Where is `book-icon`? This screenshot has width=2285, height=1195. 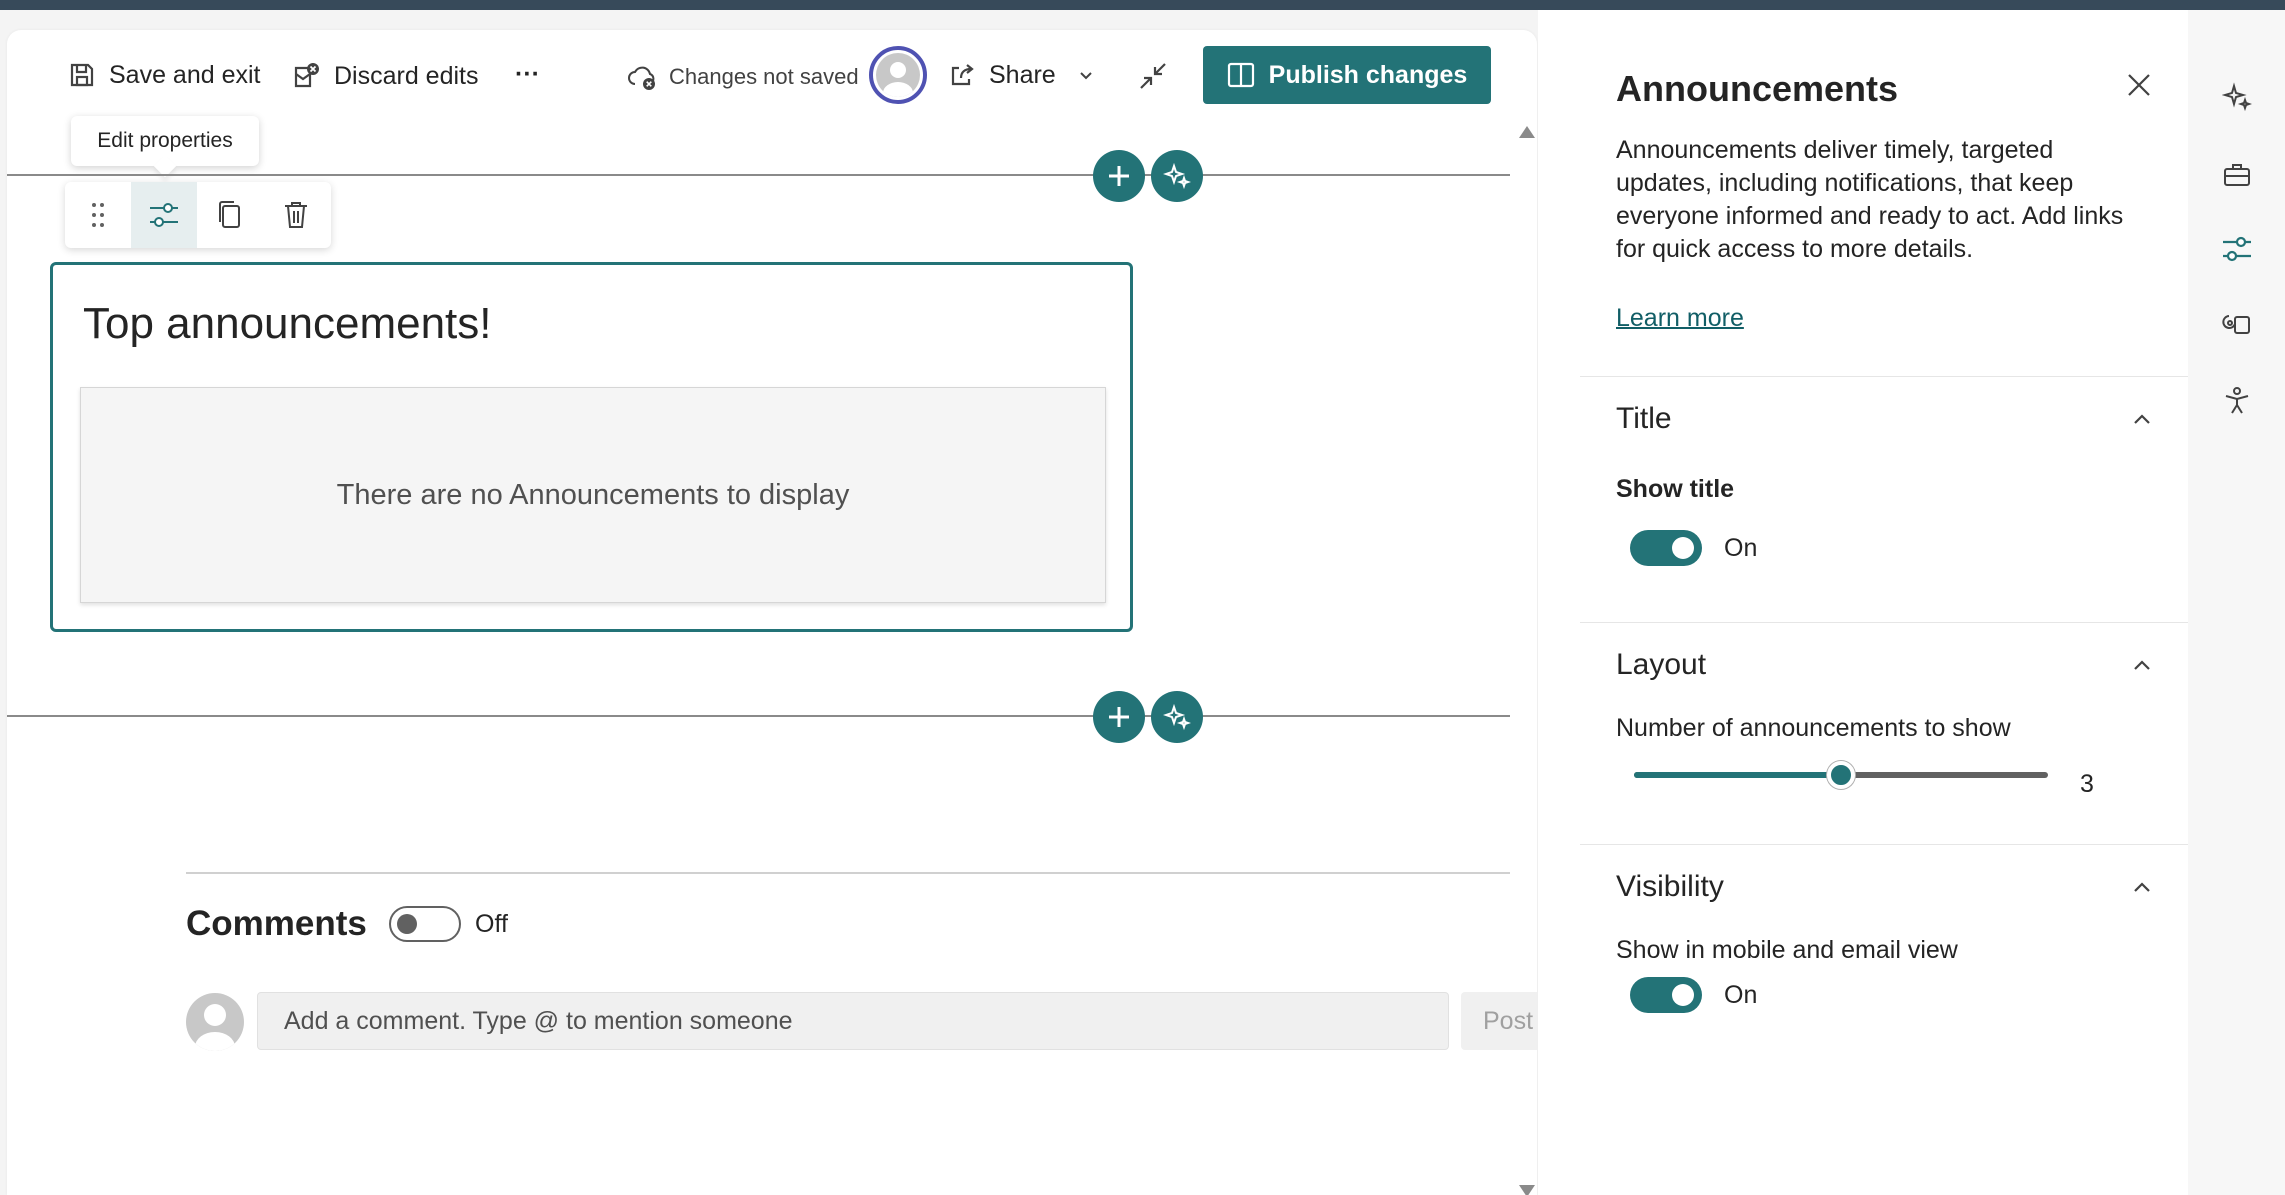
book-icon is located at coordinates (1240, 75).